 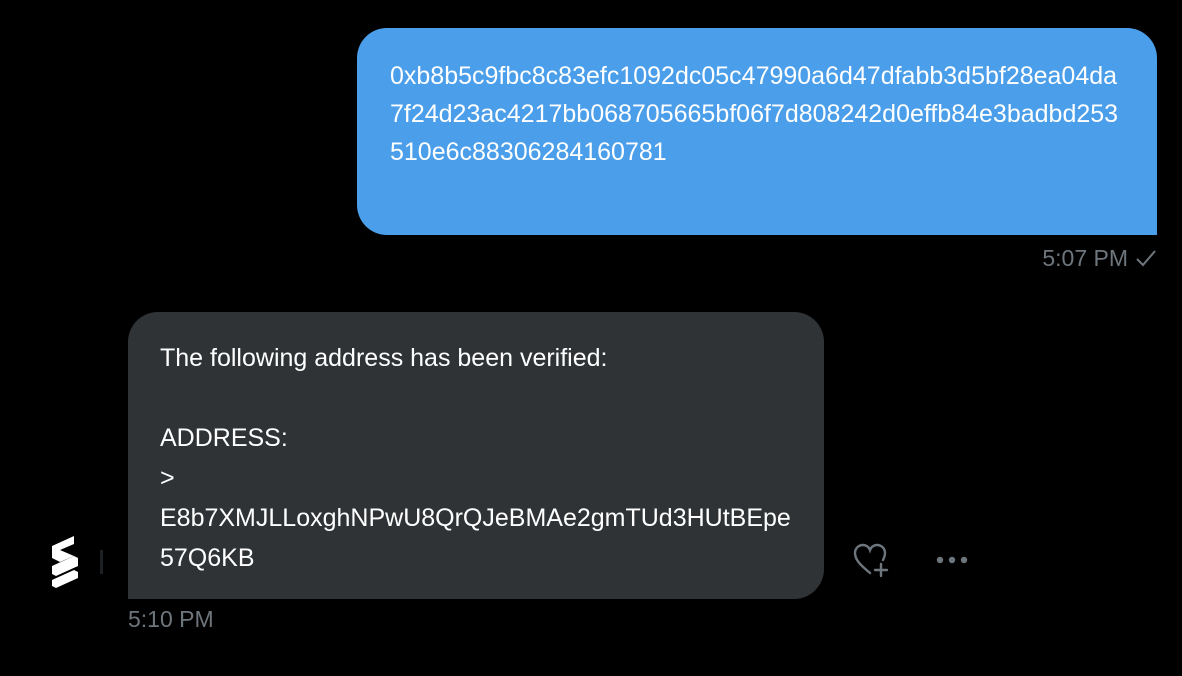 I want to click on bot-logo-icon, so click(x=74, y=560).